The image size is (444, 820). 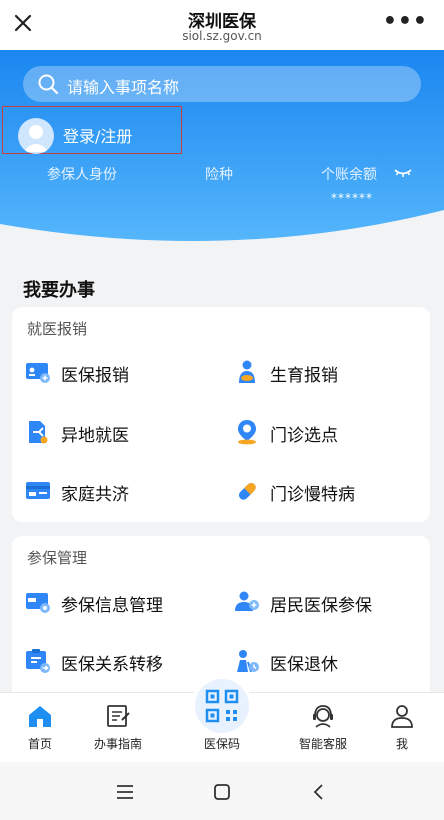 I want to click on service-insurance-info-management: 参保信息管理, so click(x=120, y=602).